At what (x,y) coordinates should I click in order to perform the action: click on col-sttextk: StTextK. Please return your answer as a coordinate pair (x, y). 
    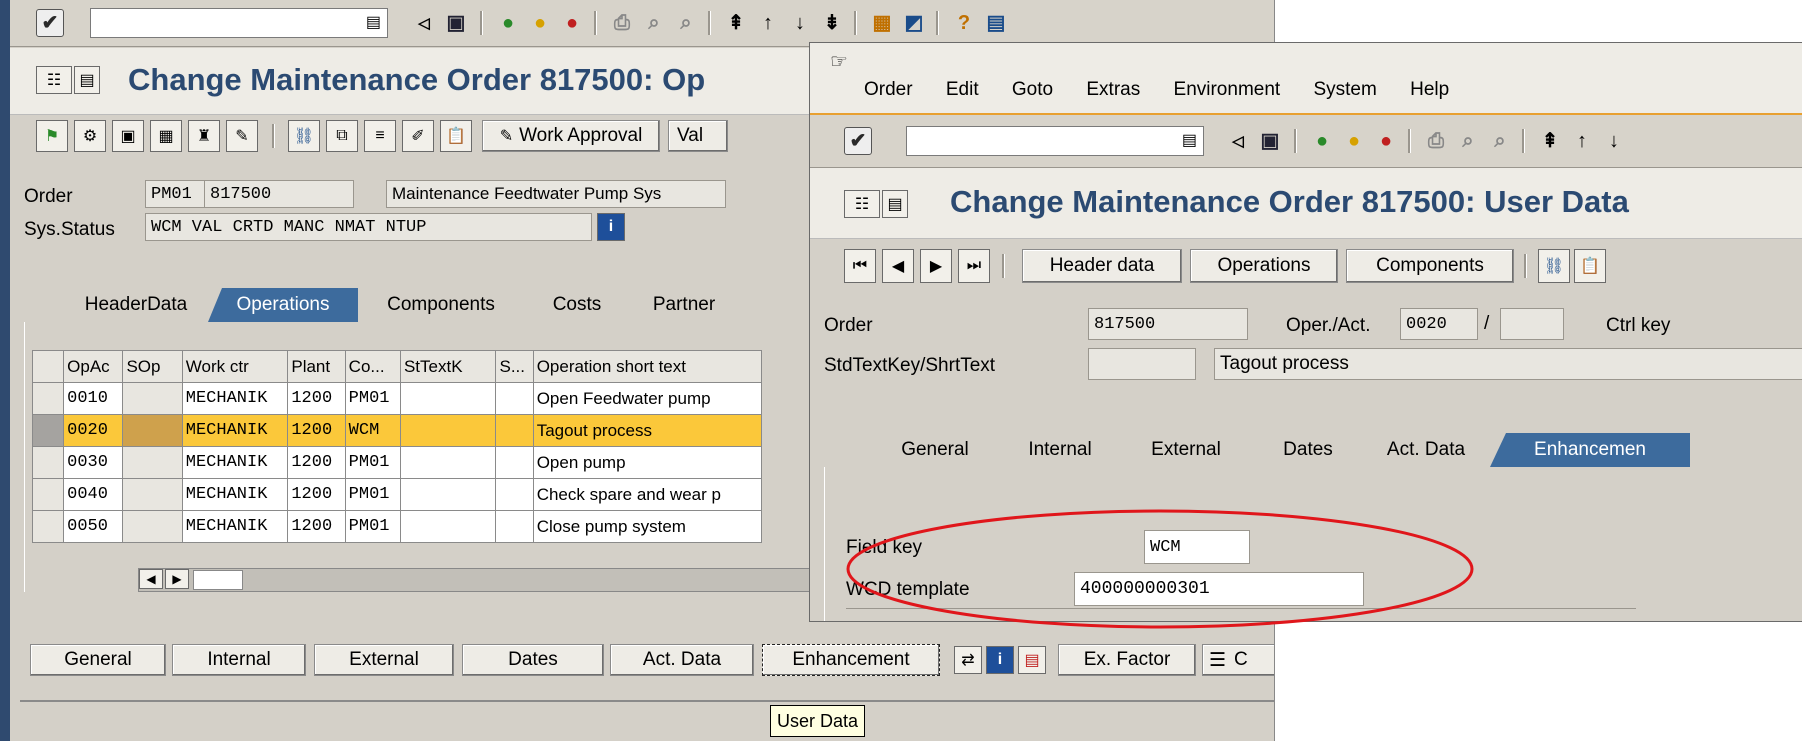
    Looking at the image, I should click on (448, 366).